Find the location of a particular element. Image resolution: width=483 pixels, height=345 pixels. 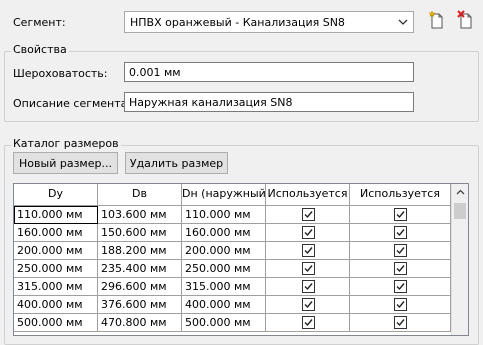

table-cell-dv: 150.600 мм is located at coordinates (140, 233).